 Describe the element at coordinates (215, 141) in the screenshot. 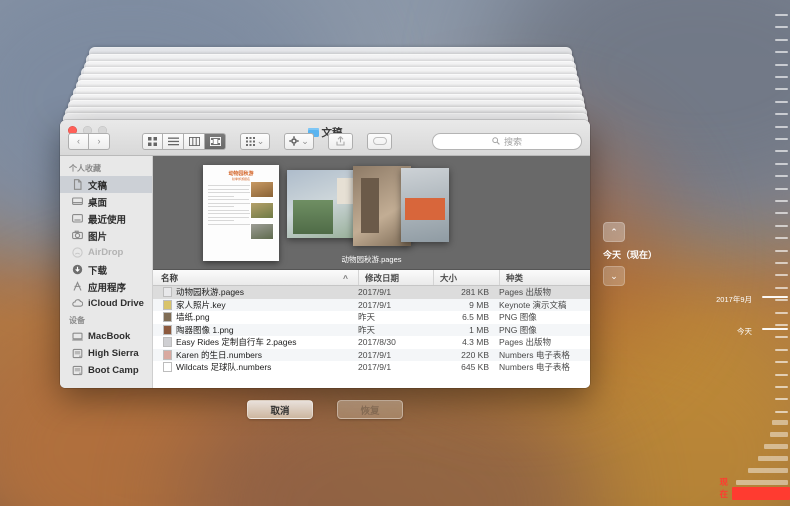

I see `coverflow-view-button` at that location.